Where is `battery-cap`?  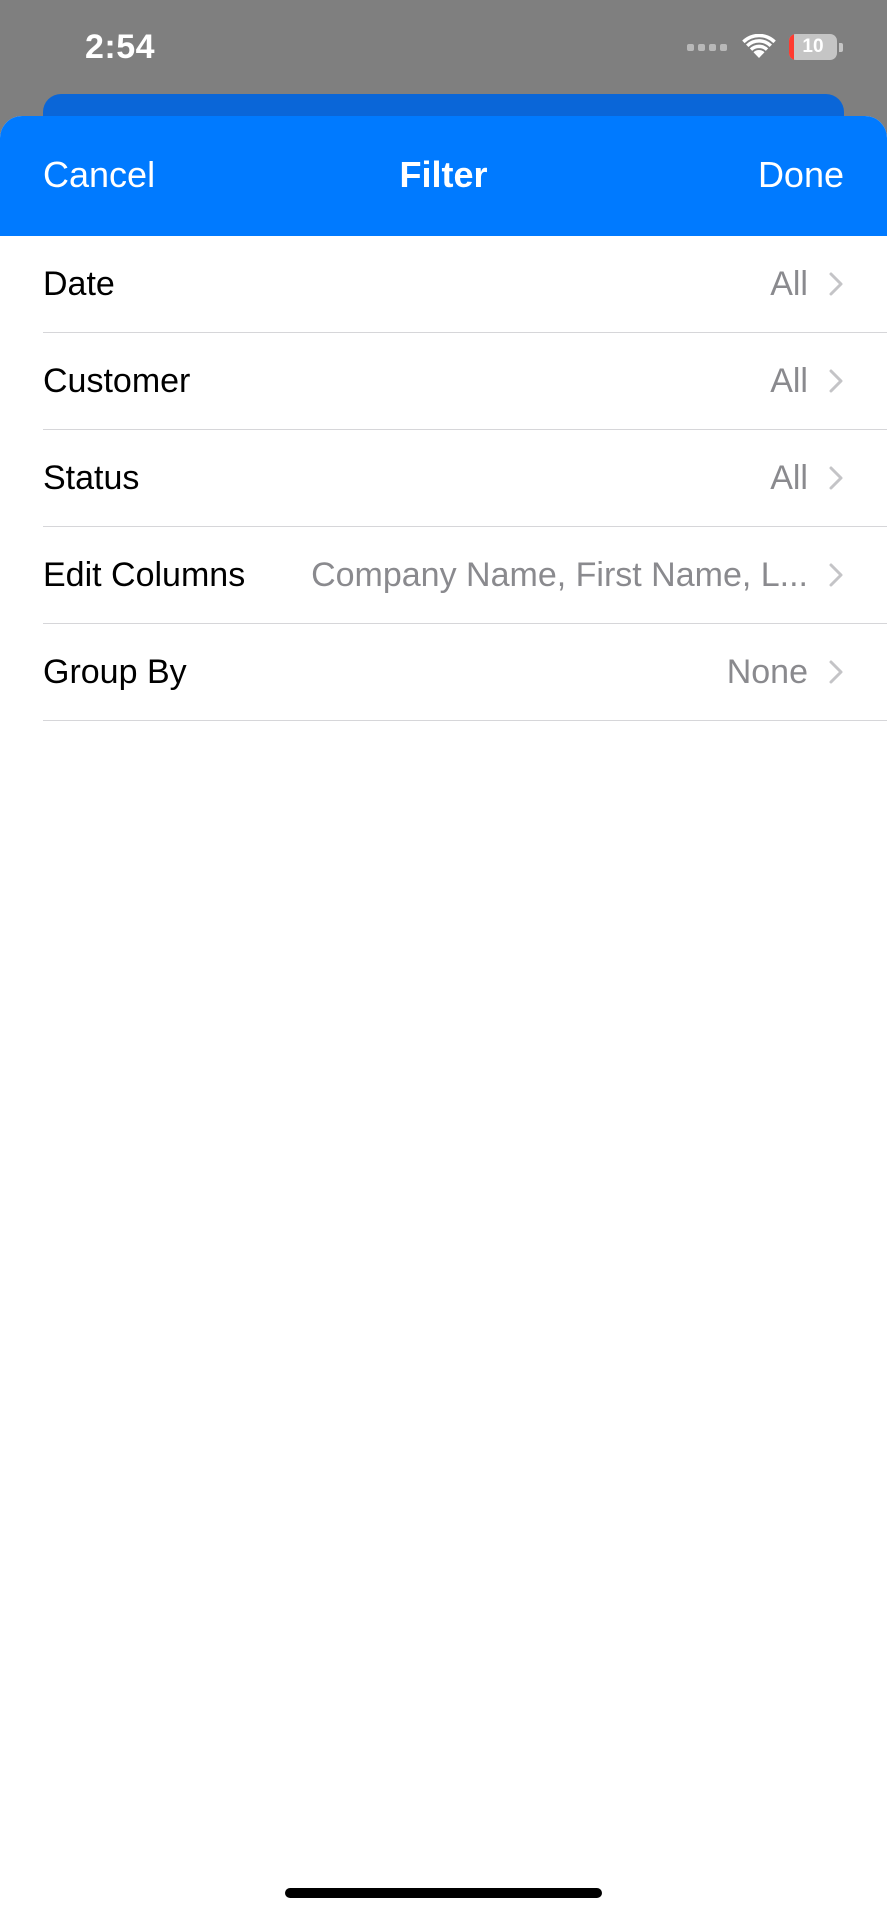
battery-cap is located at coordinates (841, 47).